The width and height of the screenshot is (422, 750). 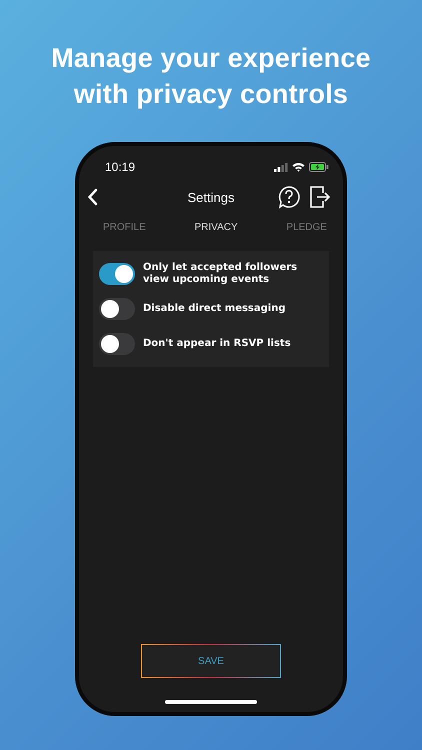 What do you see at coordinates (217, 344) in the screenshot?
I see `toggle-label: Don't appear in RSVP lists` at bounding box center [217, 344].